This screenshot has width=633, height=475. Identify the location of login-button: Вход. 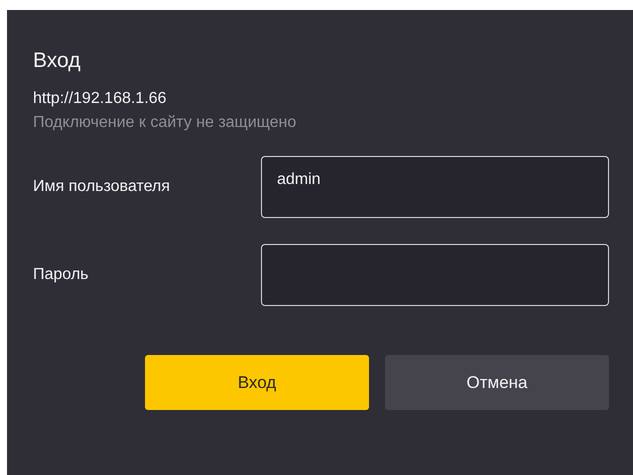
(257, 382).